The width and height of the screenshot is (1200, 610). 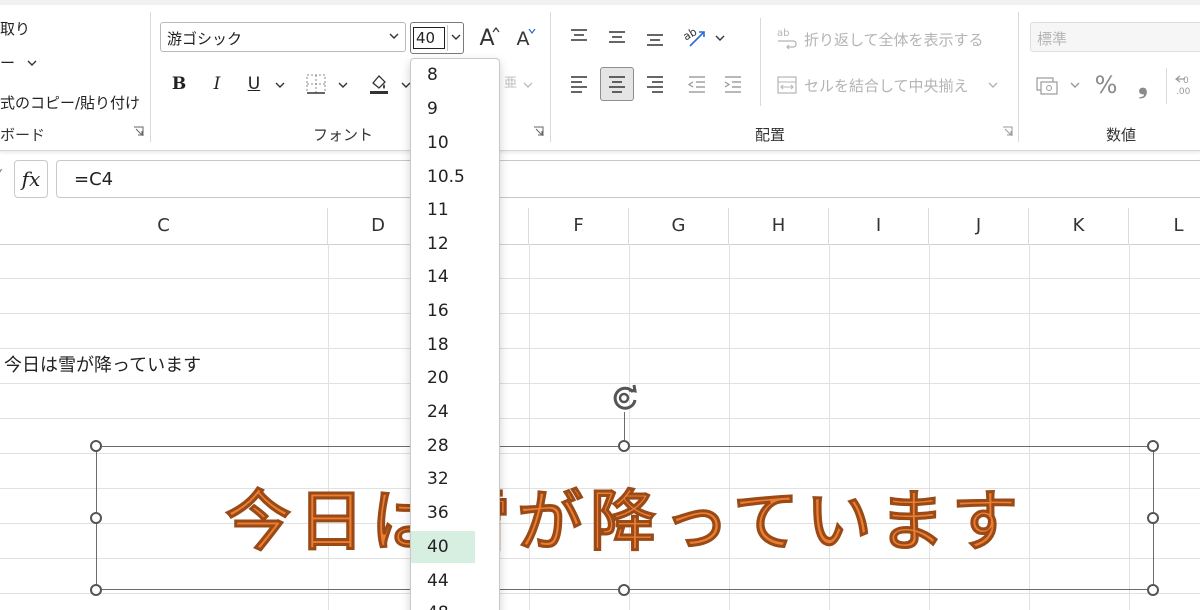 I want to click on font-size-combo: 40, so click(x=437, y=38).